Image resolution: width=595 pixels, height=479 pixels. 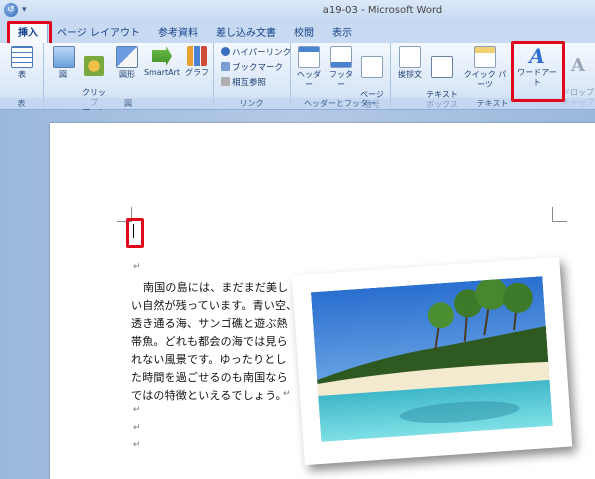 I want to click on tab-mailings: 差し込み文書, so click(x=246, y=33).